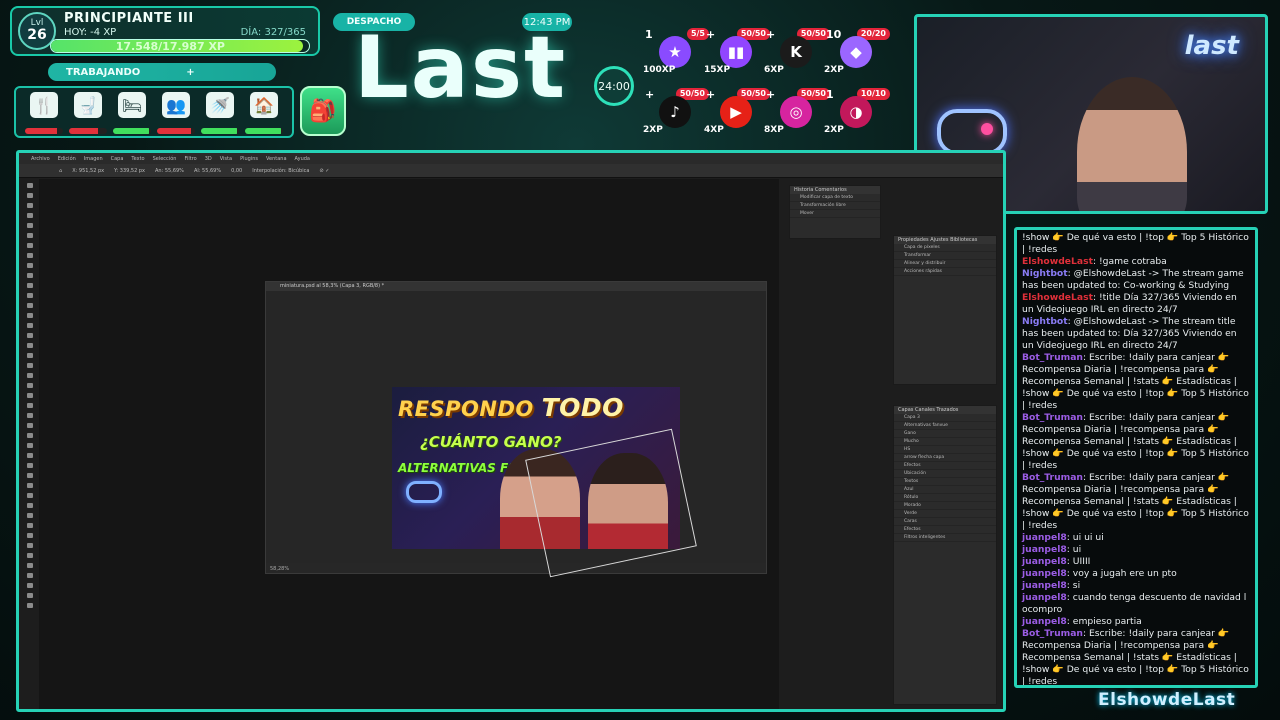 The width and height of the screenshot is (1280, 720). Describe the element at coordinates (945, 264) in the screenshot. I see `props-row: Alinear y distribuir` at that location.